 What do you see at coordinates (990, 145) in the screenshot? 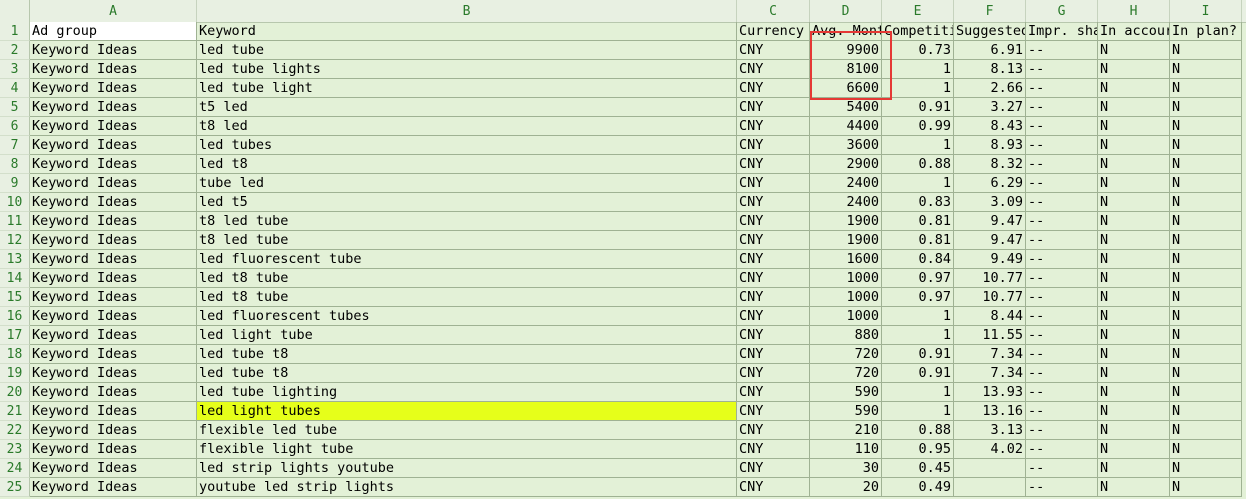
I see `cell-suggested-bid: 8.93` at bounding box center [990, 145].